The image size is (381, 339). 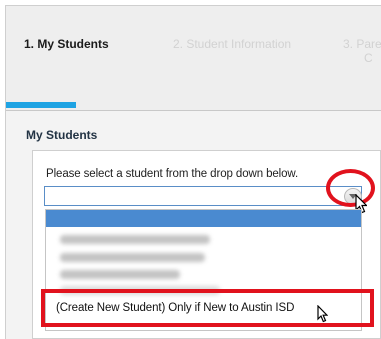 What do you see at coordinates (203, 218) in the screenshot?
I see `dropdown-highlighted-item` at bounding box center [203, 218].